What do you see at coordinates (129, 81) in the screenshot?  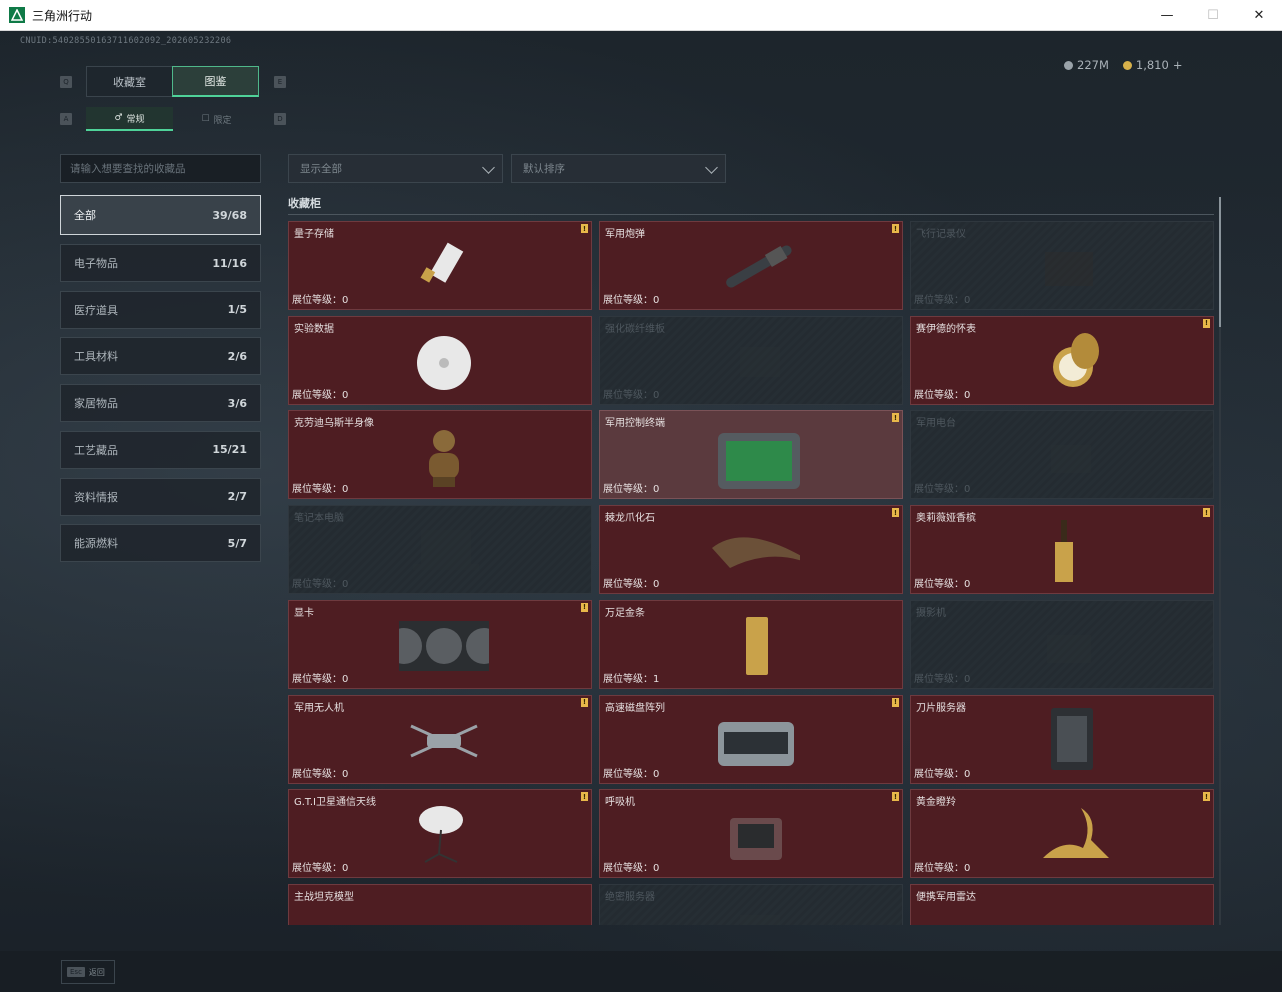 I see `tab-collection-room: 收藏室` at bounding box center [129, 81].